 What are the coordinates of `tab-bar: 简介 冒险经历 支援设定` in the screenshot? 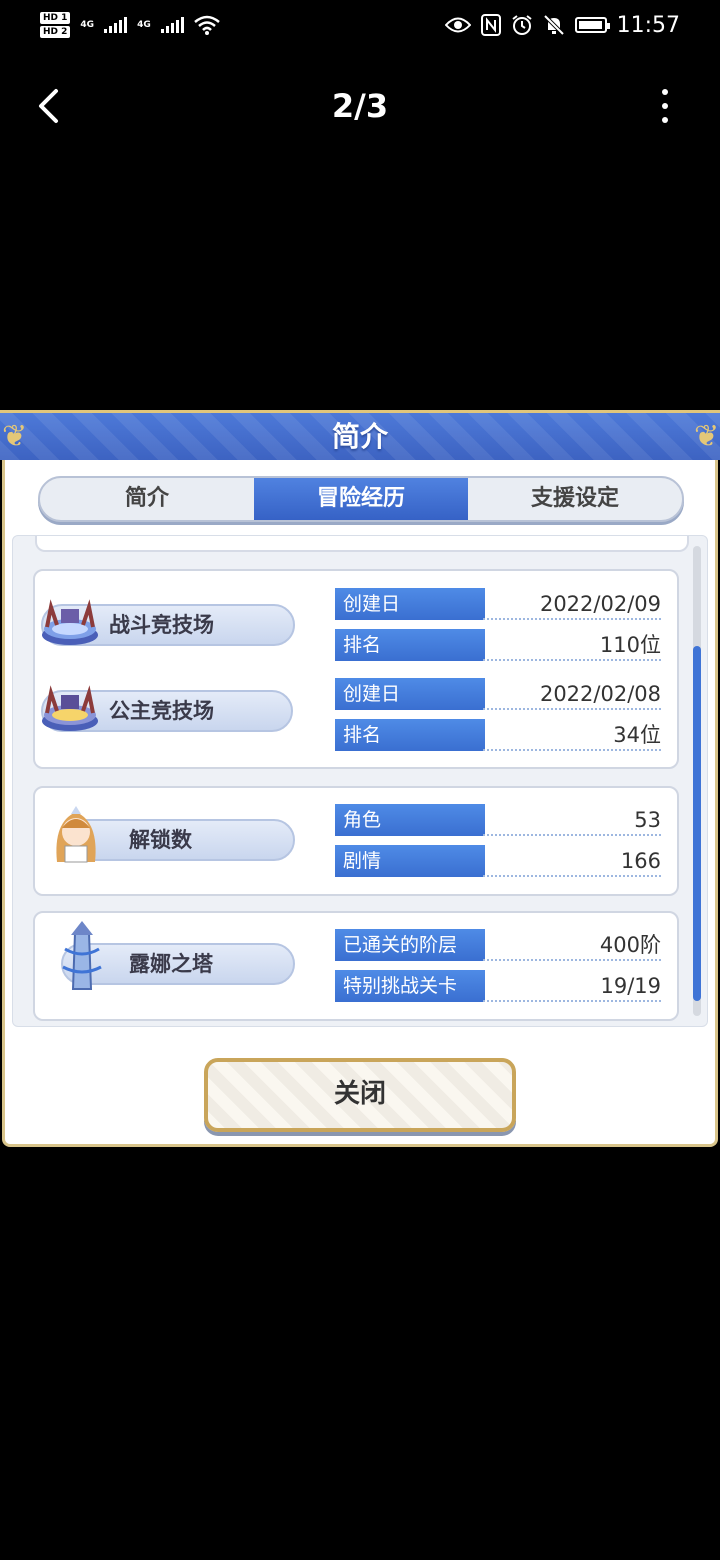 It's located at (361, 499).